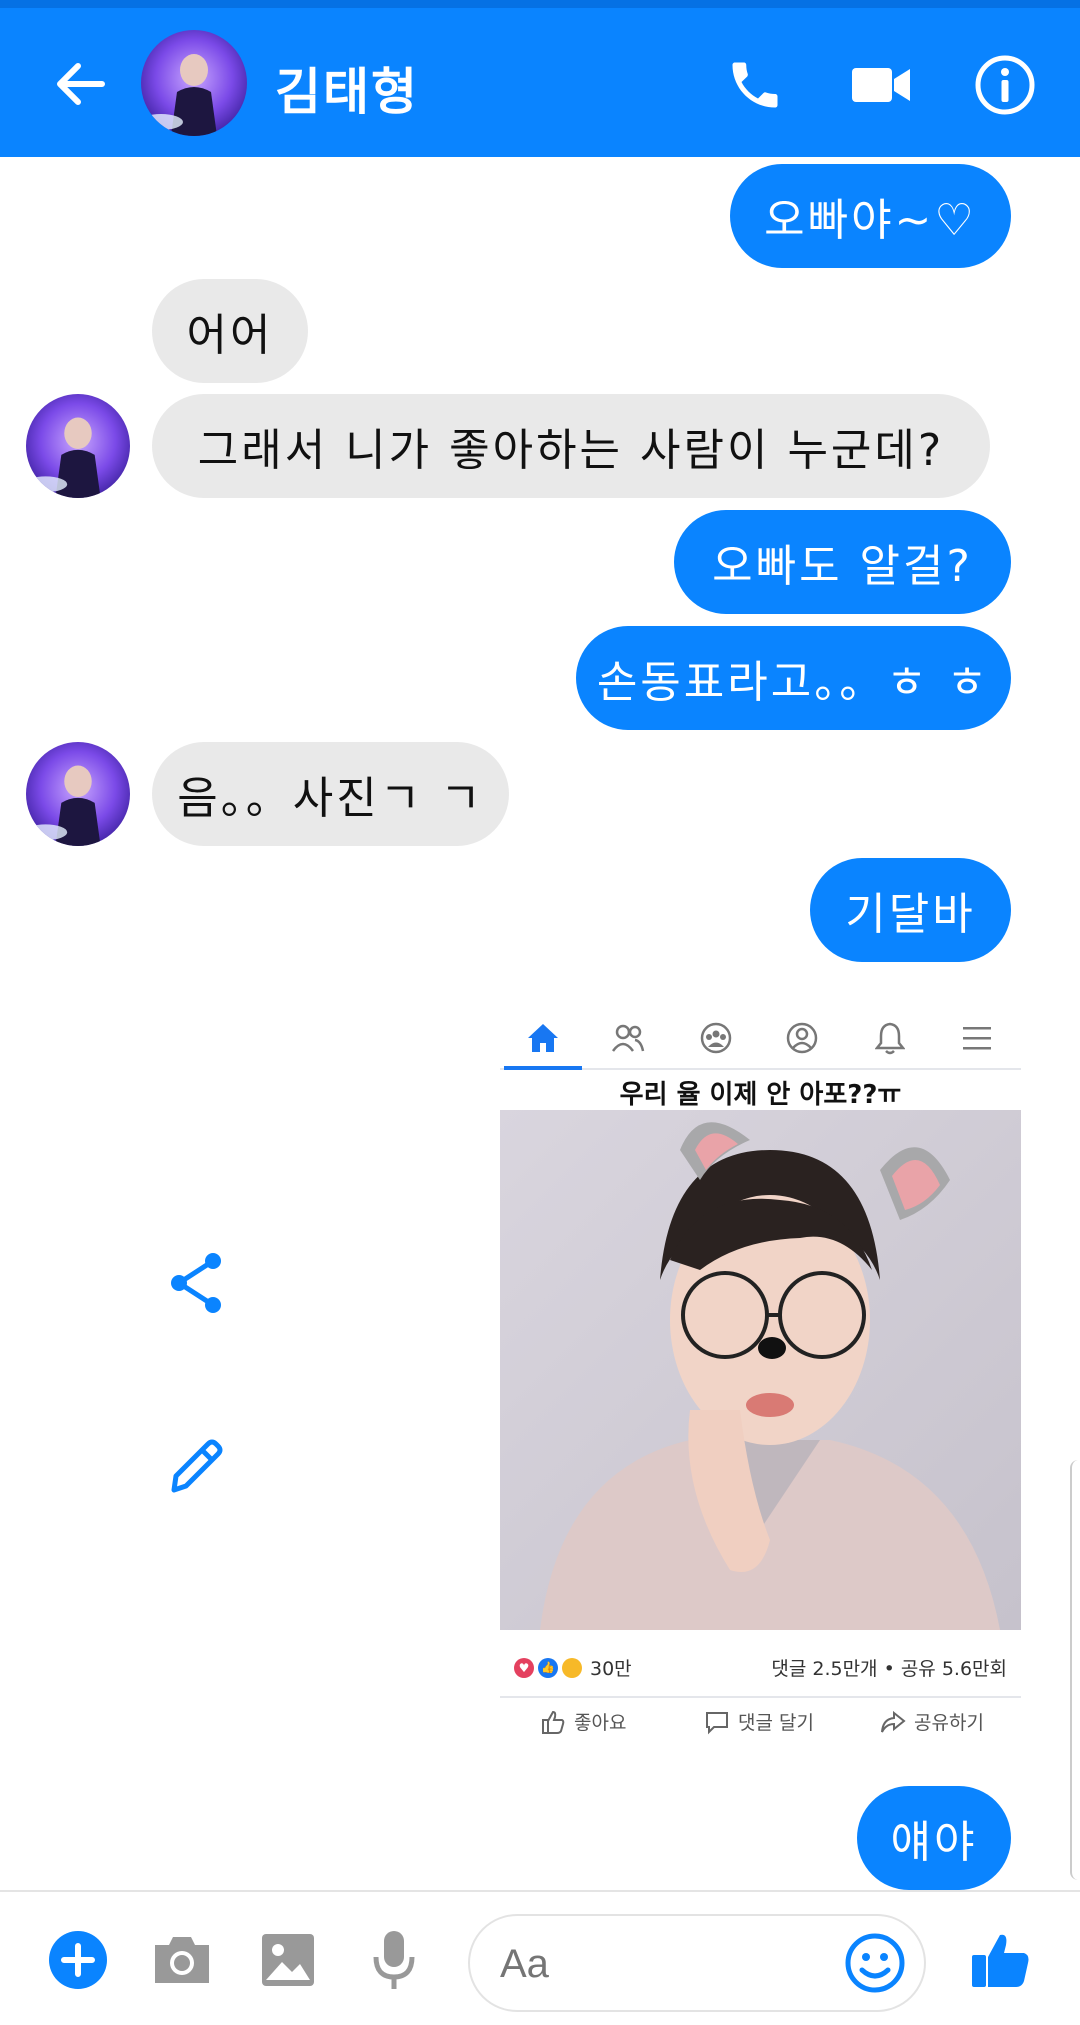 Image resolution: width=1080 pixels, height=2025 pixels. I want to click on message-bubble-sent: 얘야, so click(934, 1838).